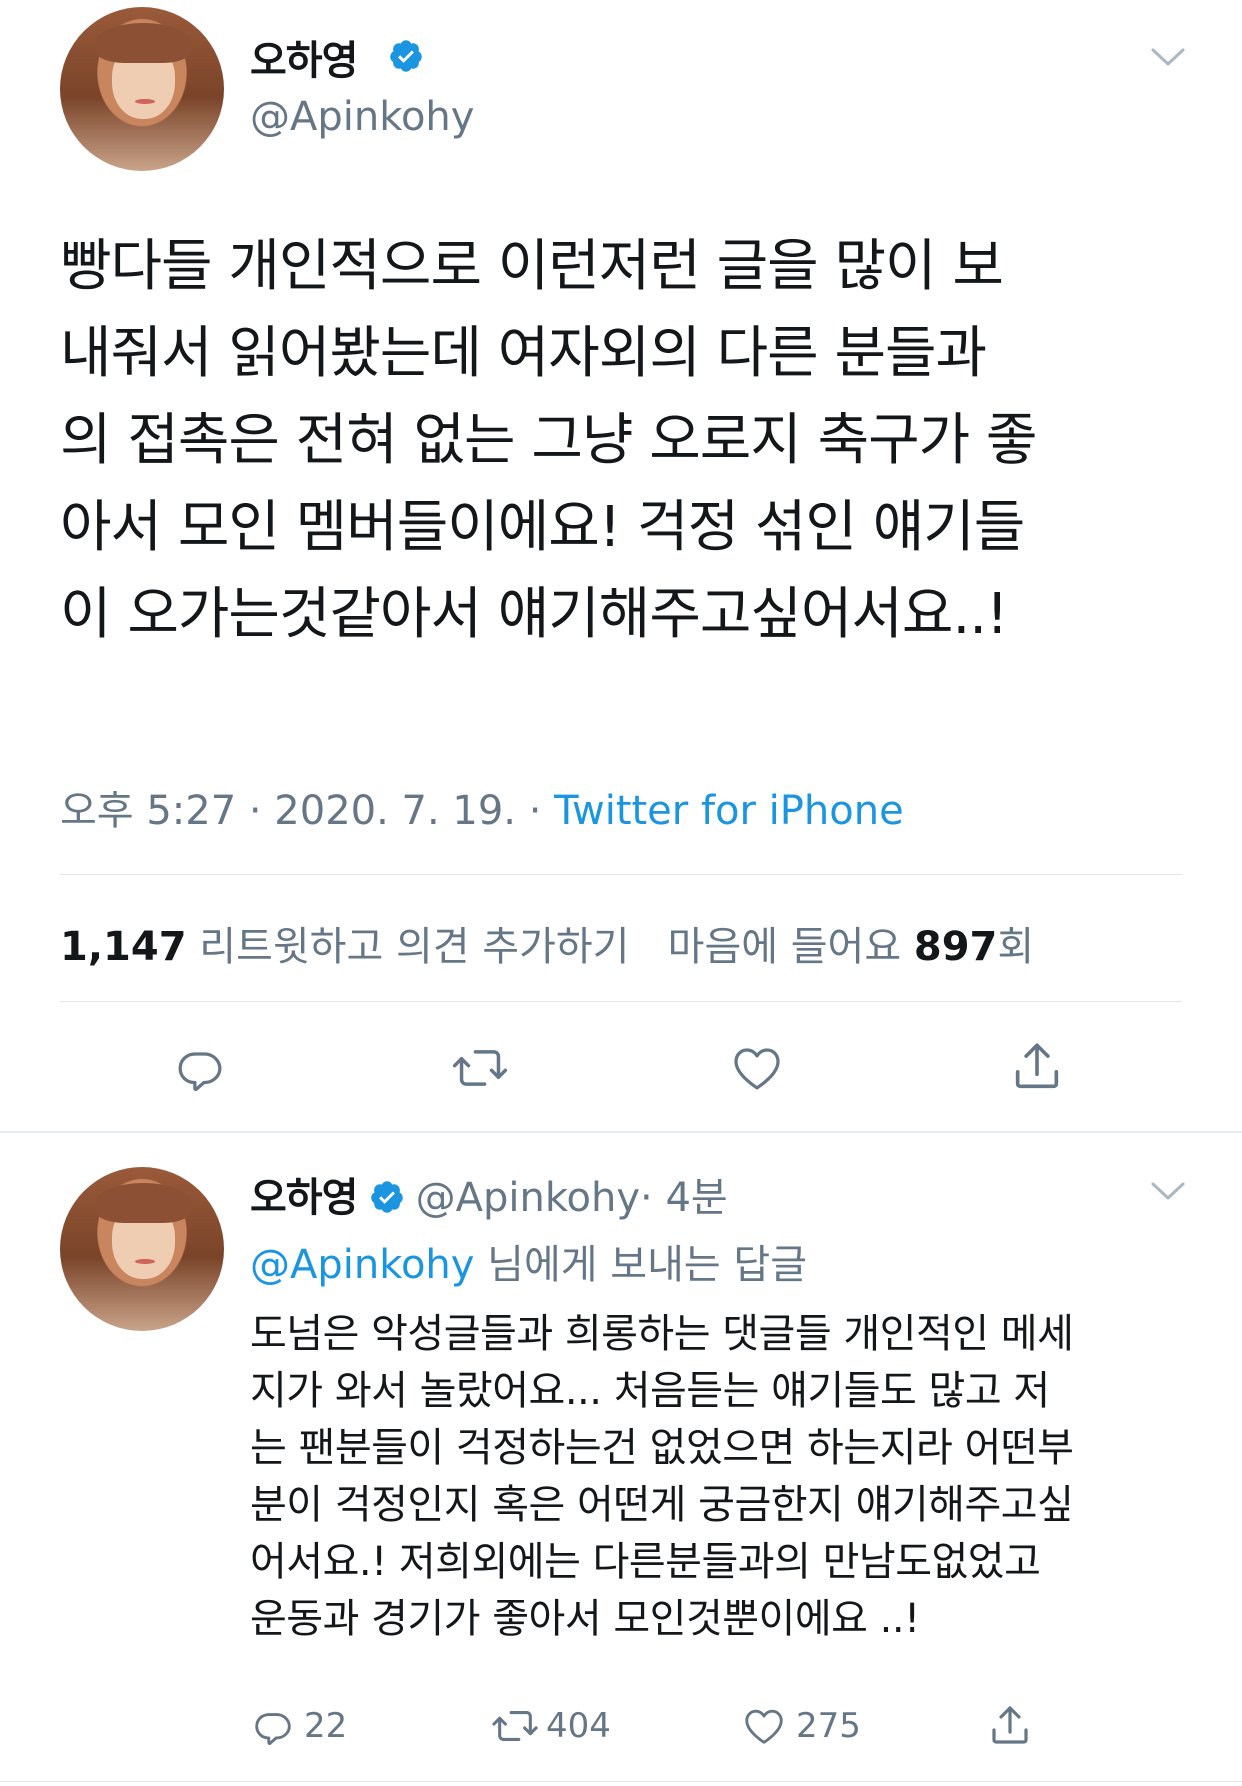 This screenshot has width=1242, height=1786. What do you see at coordinates (542, 527) in the screenshot?
I see `tweet-text-line: 아서 모인 멤버들이에요! 걱정 섞인 얘기들` at bounding box center [542, 527].